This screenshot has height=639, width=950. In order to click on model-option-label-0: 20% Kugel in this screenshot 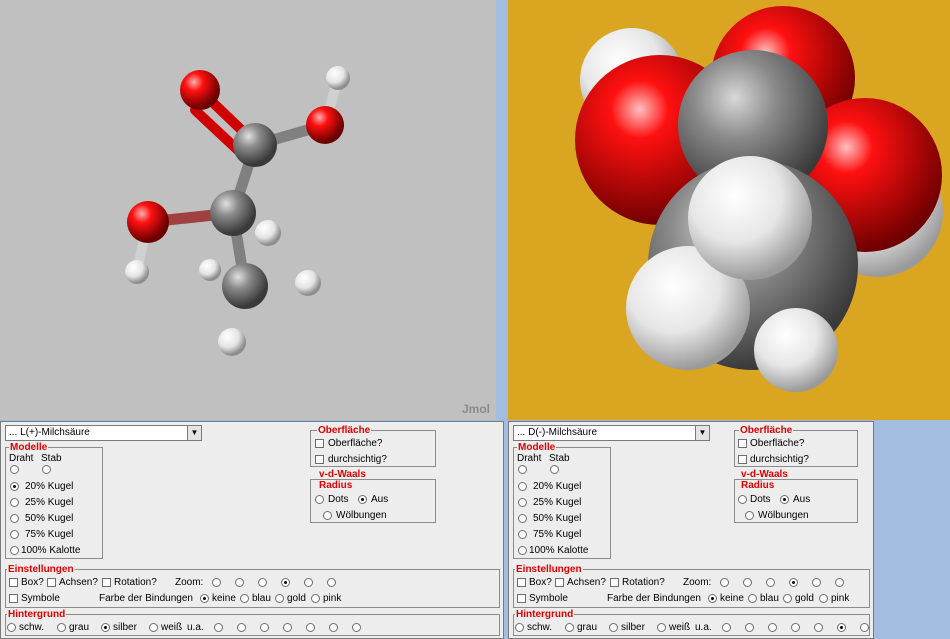, I will do `click(49, 486)`.